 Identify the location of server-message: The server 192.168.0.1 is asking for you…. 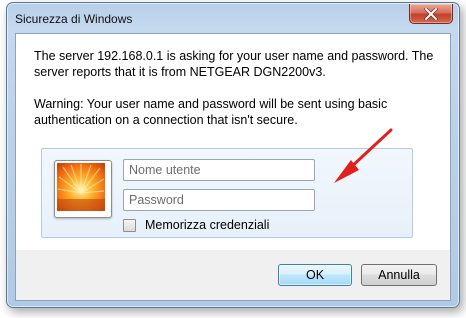
(234, 64).